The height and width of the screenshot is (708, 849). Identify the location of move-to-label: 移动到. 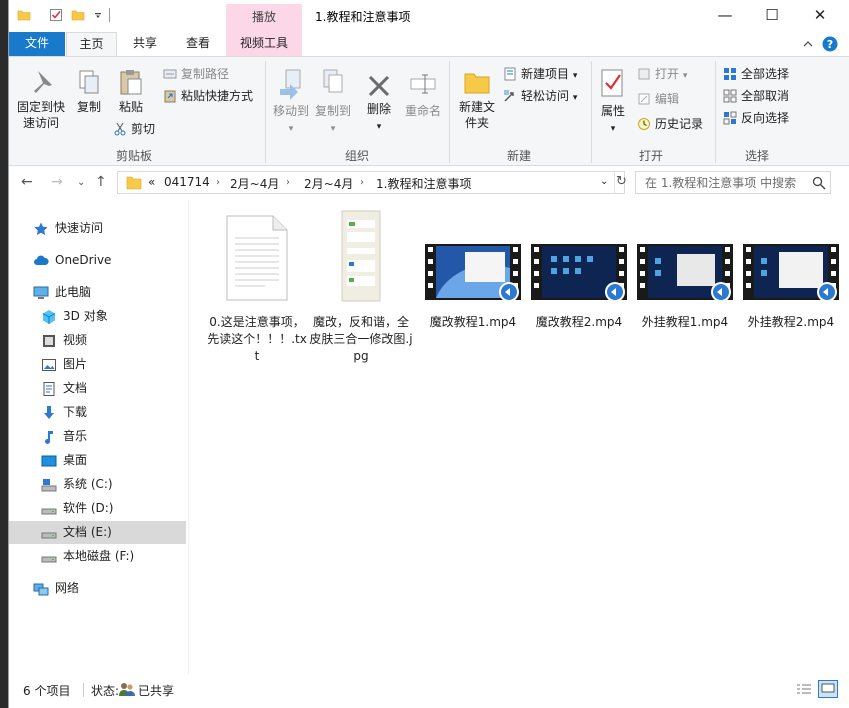
(290, 111).